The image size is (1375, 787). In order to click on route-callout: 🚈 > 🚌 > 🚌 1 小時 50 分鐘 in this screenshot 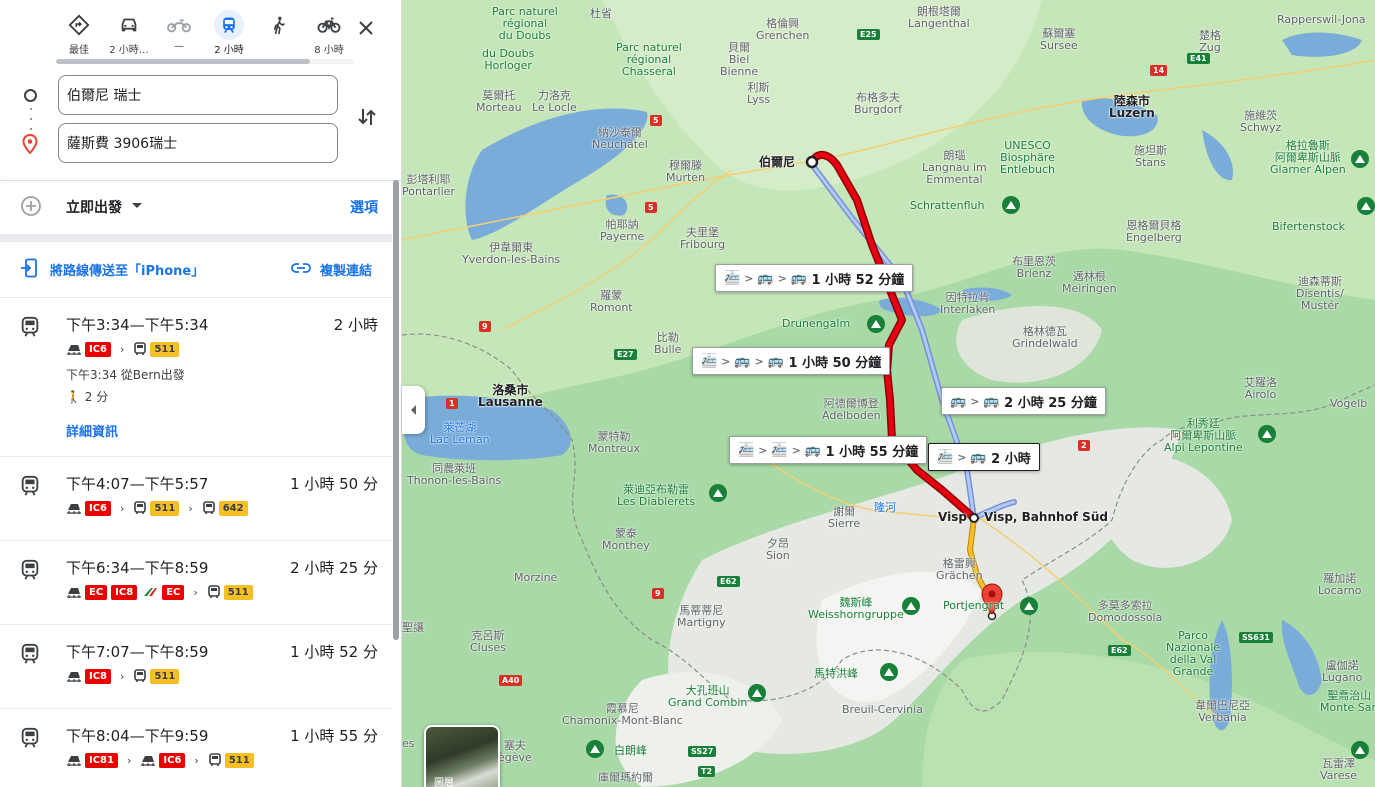, I will do `click(791, 361)`.